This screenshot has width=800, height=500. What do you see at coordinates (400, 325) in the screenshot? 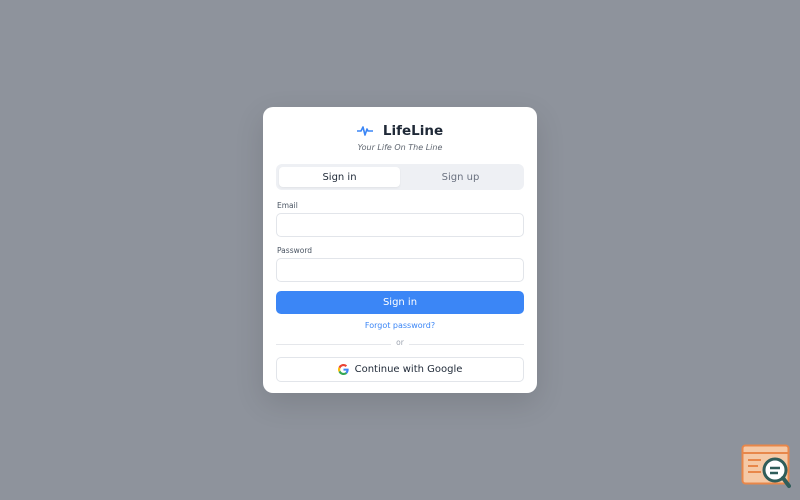
I see `forgot-password-link: Forgot password?` at bounding box center [400, 325].